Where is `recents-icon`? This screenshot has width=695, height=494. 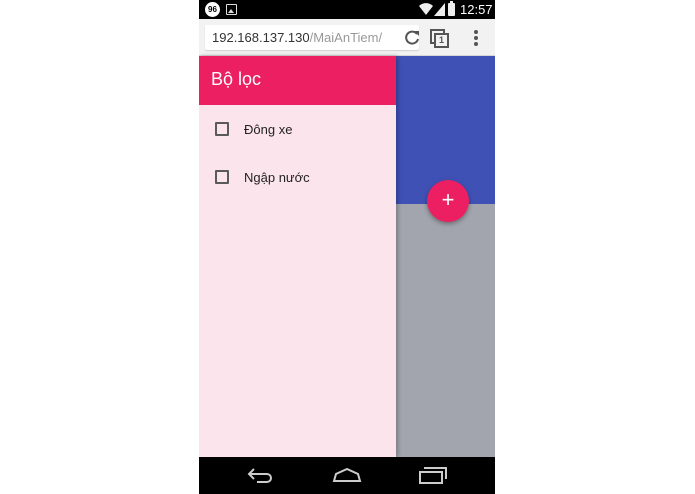
recents-icon is located at coordinates (433, 475).